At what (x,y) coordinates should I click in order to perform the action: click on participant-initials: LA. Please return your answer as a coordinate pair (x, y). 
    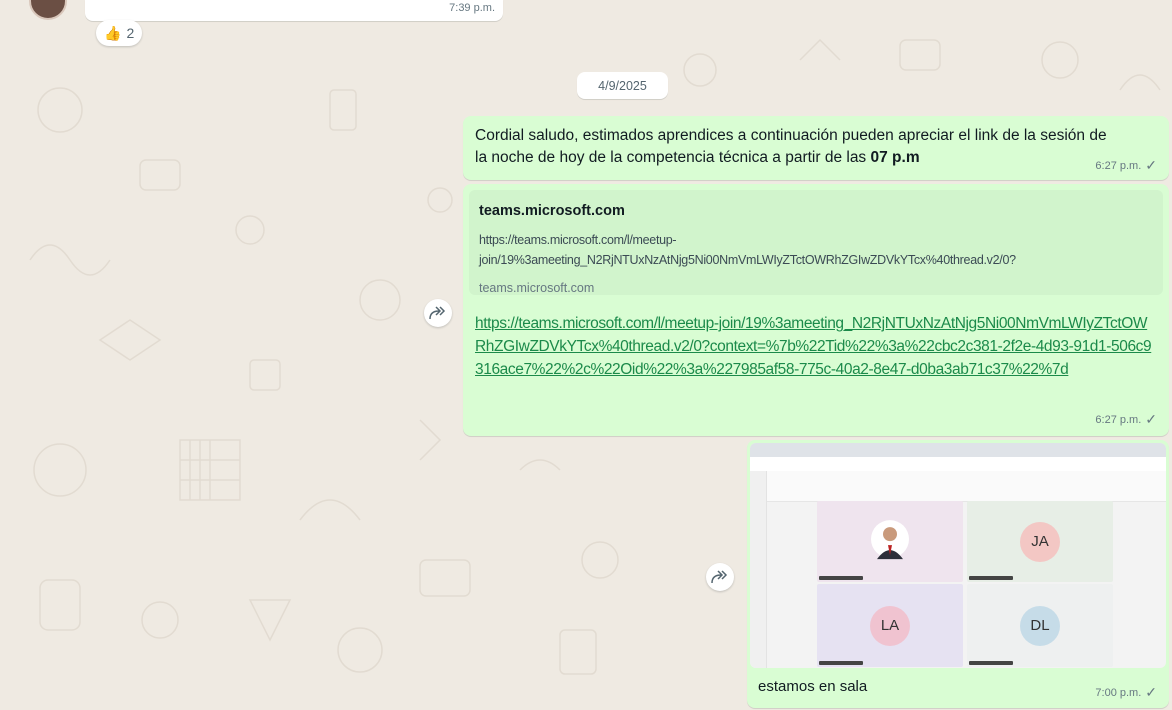
    Looking at the image, I should click on (890, 625).